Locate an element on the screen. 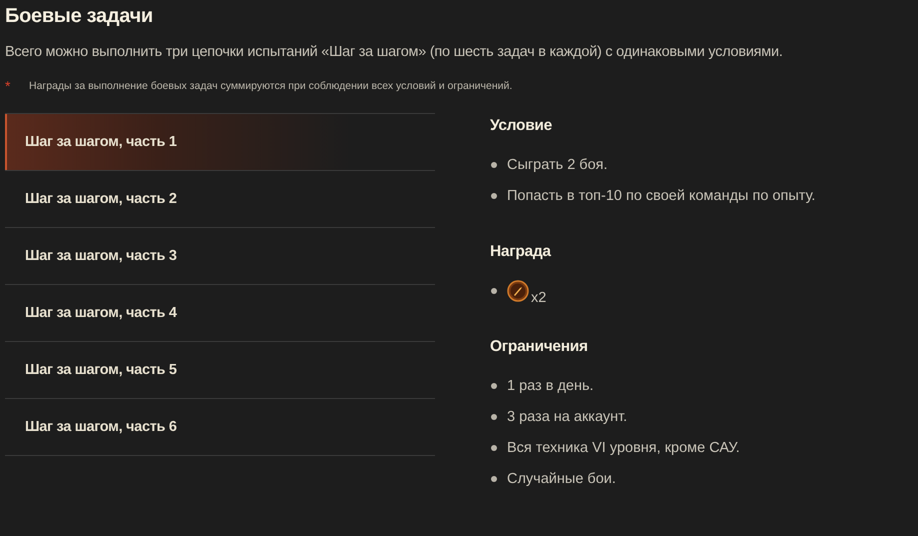 Image resolution: width=918 pixels, height=536 pixels. task-tab: Шаг за шагом, часть 2 is located at coordinates (220, 199).